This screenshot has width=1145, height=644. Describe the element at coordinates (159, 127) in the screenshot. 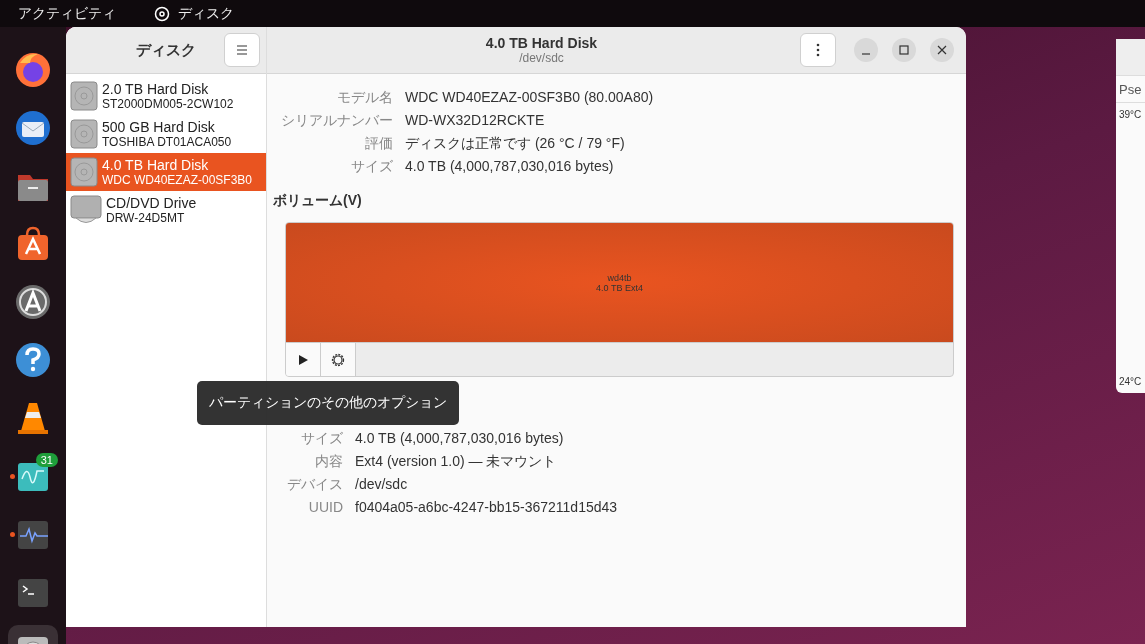

I see `disk-name: 500 GB Hard Disk` at that location.